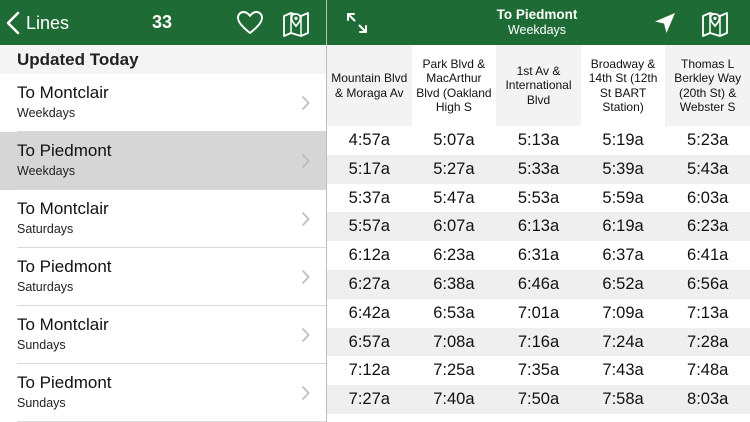  I want to click on table-row: 5:57a 6:07a 6:13a 6:19a 6:23a, so click(538, 227).